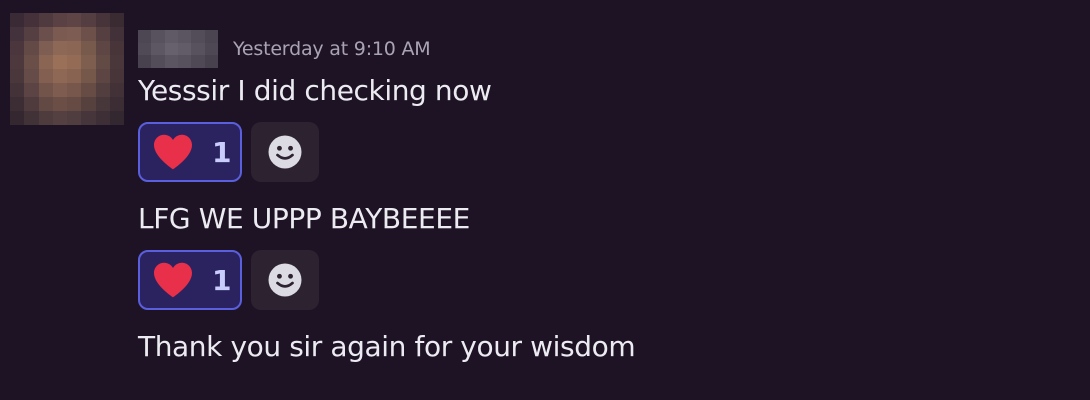 The height and width of the screenshot is (400, 1090). I want to click on avatar, so click(67, 69).